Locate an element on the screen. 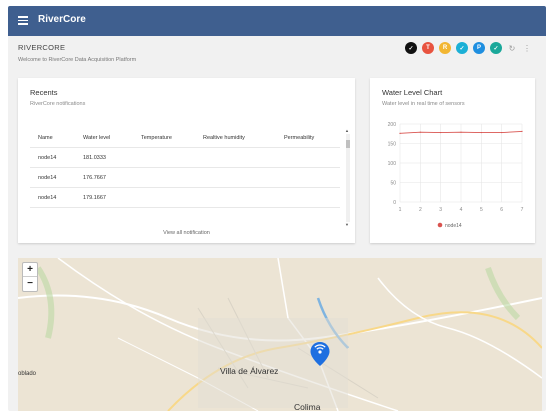 The image size is (550, 415). x-tick-label: 2 is located at coordinates (420, 210).